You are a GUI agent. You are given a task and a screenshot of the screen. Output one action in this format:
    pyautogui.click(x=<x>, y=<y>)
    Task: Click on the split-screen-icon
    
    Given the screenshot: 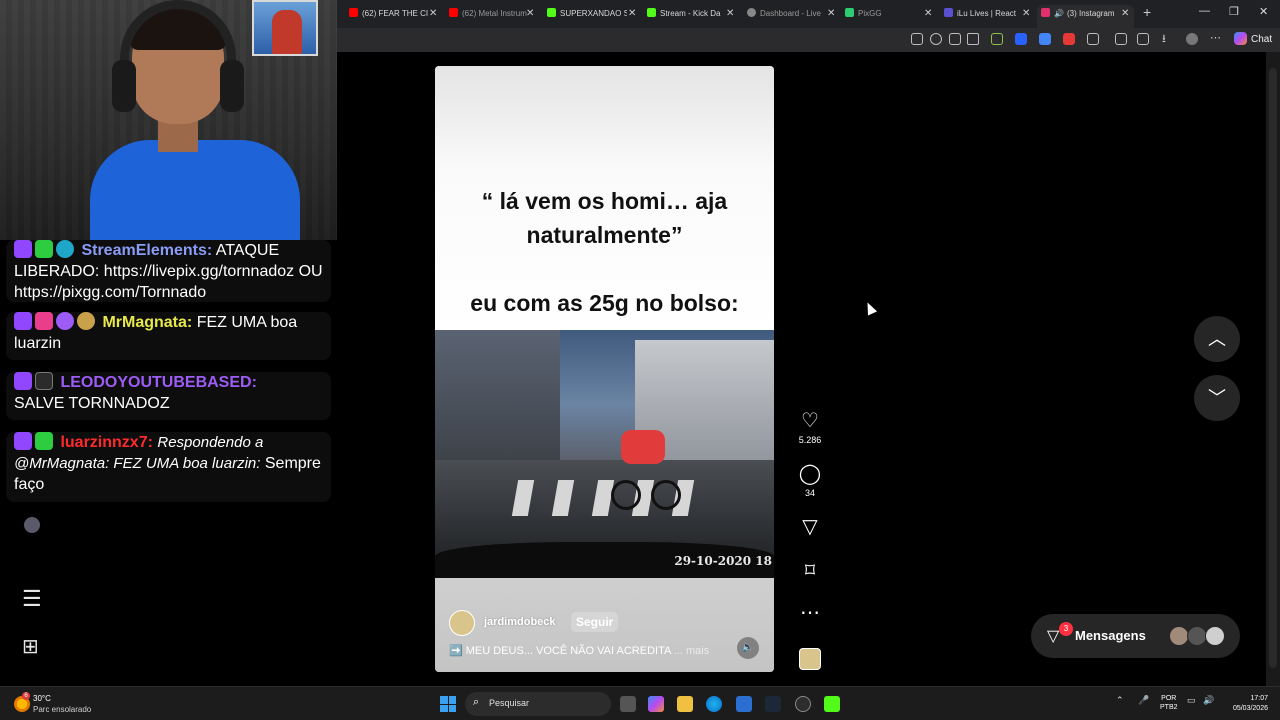 What is the action you would take?
    pyautogui.click(x=1121, y=39)
    